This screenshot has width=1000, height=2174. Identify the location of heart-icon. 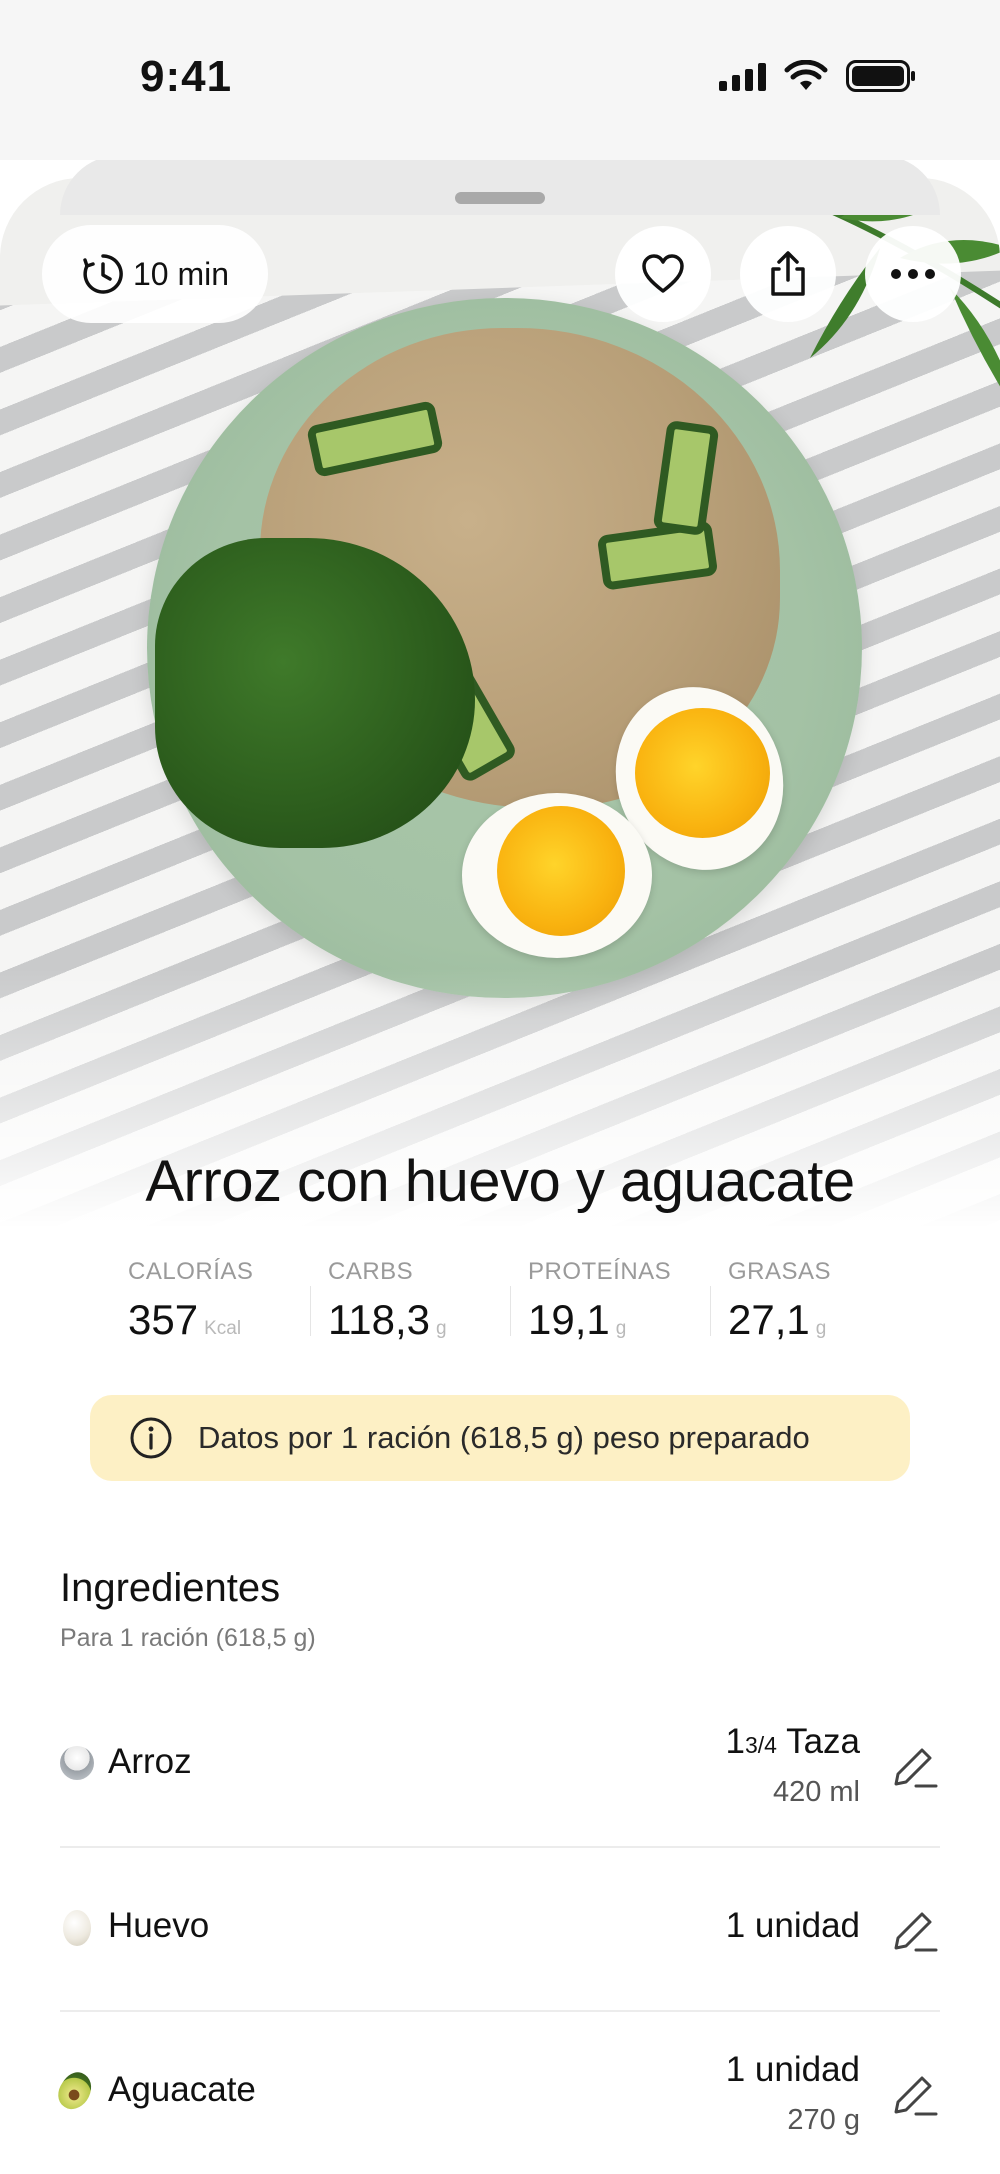
(663, 273).